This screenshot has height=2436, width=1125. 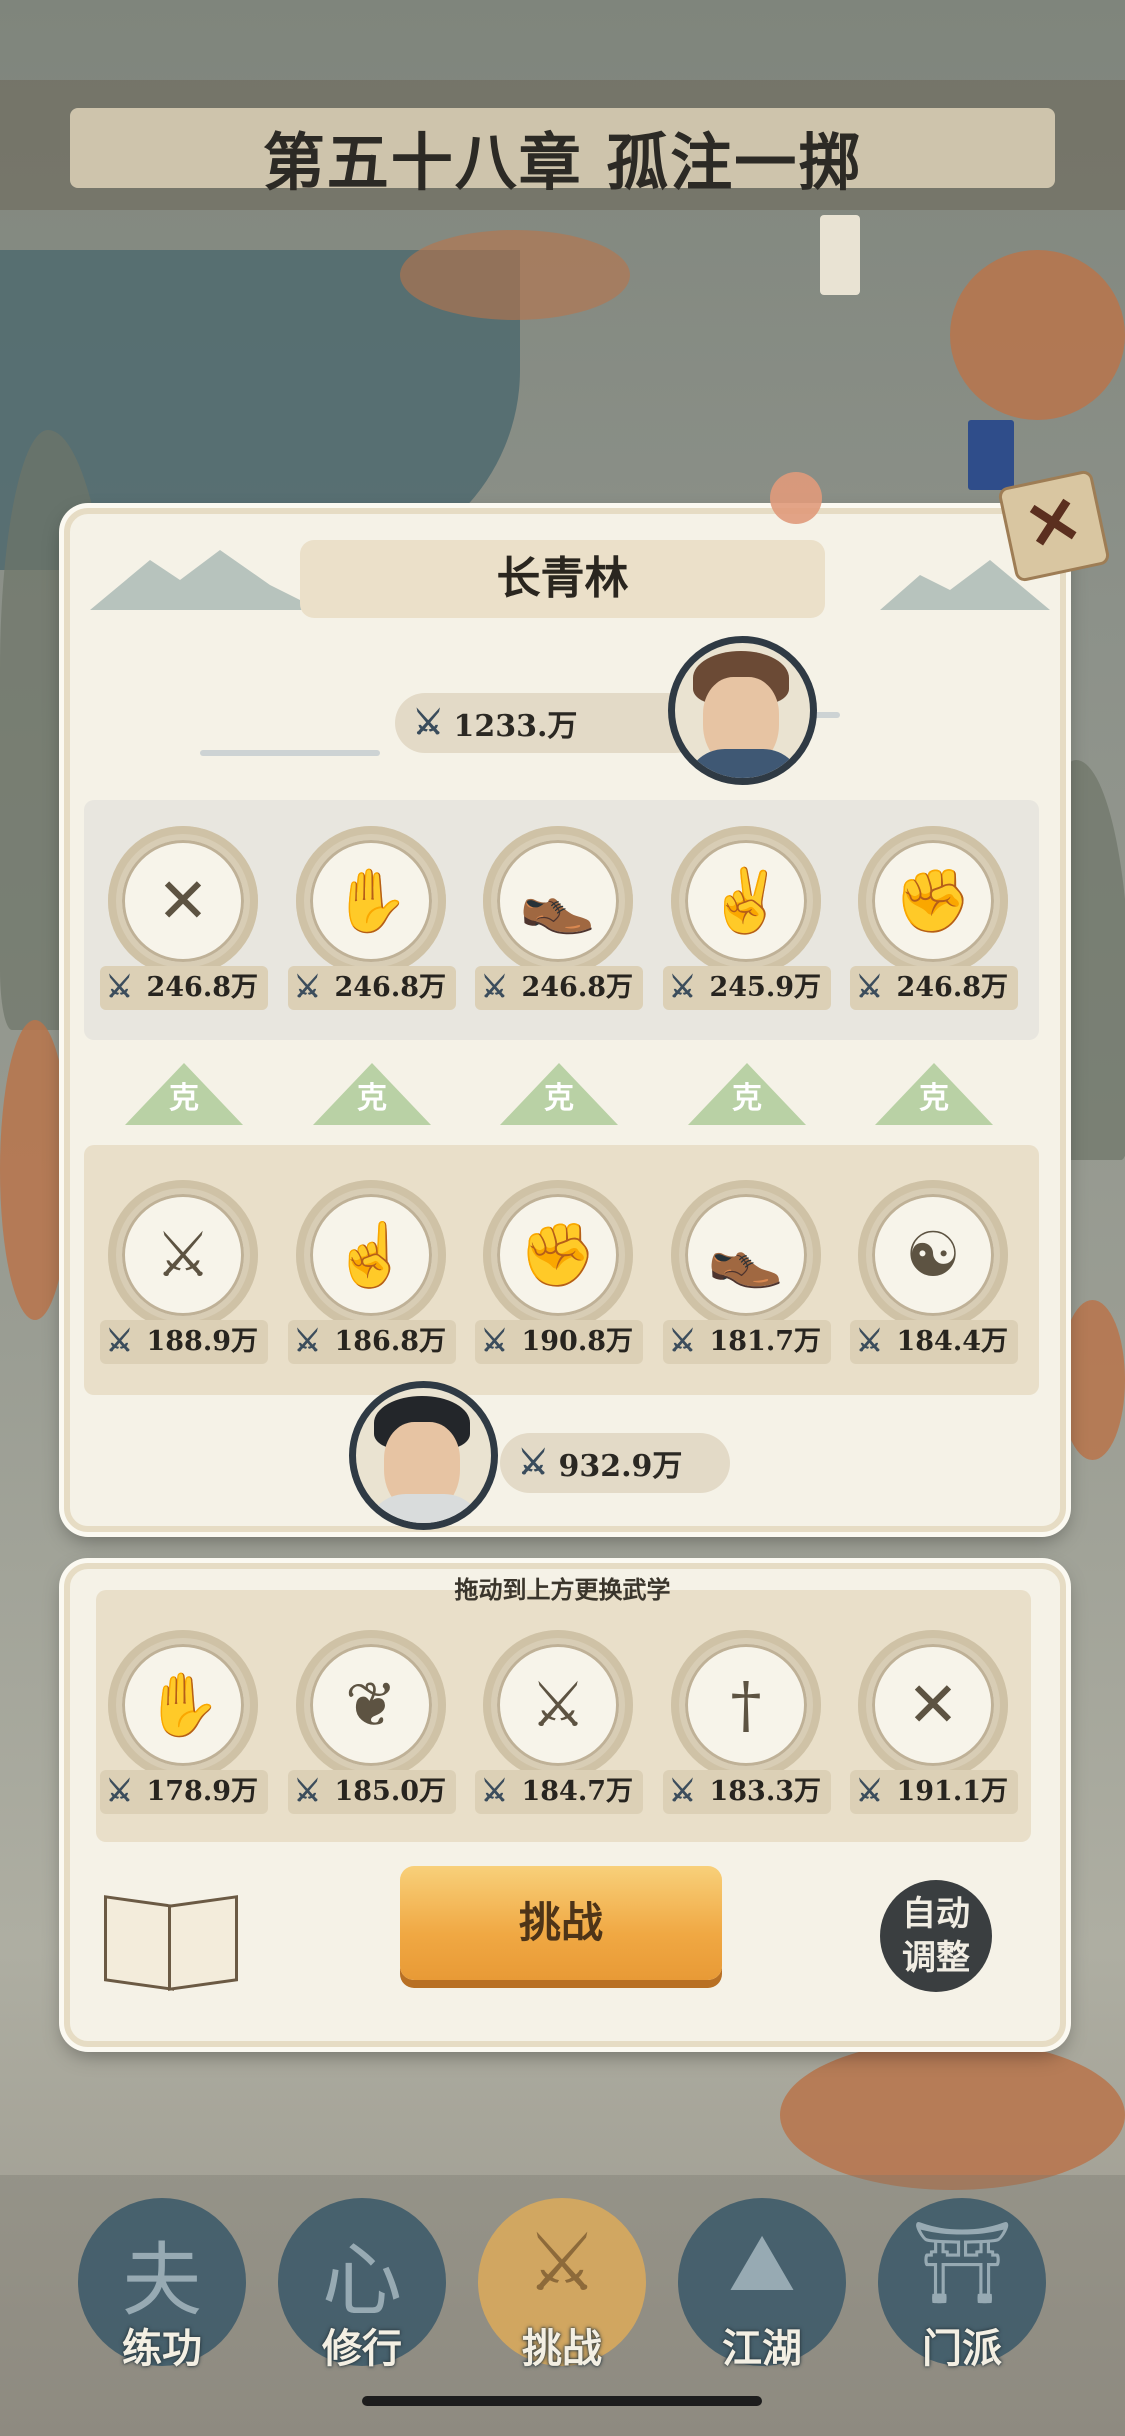 I want to click on open-palm-icon: ✋, so click(x=183, y=1705).